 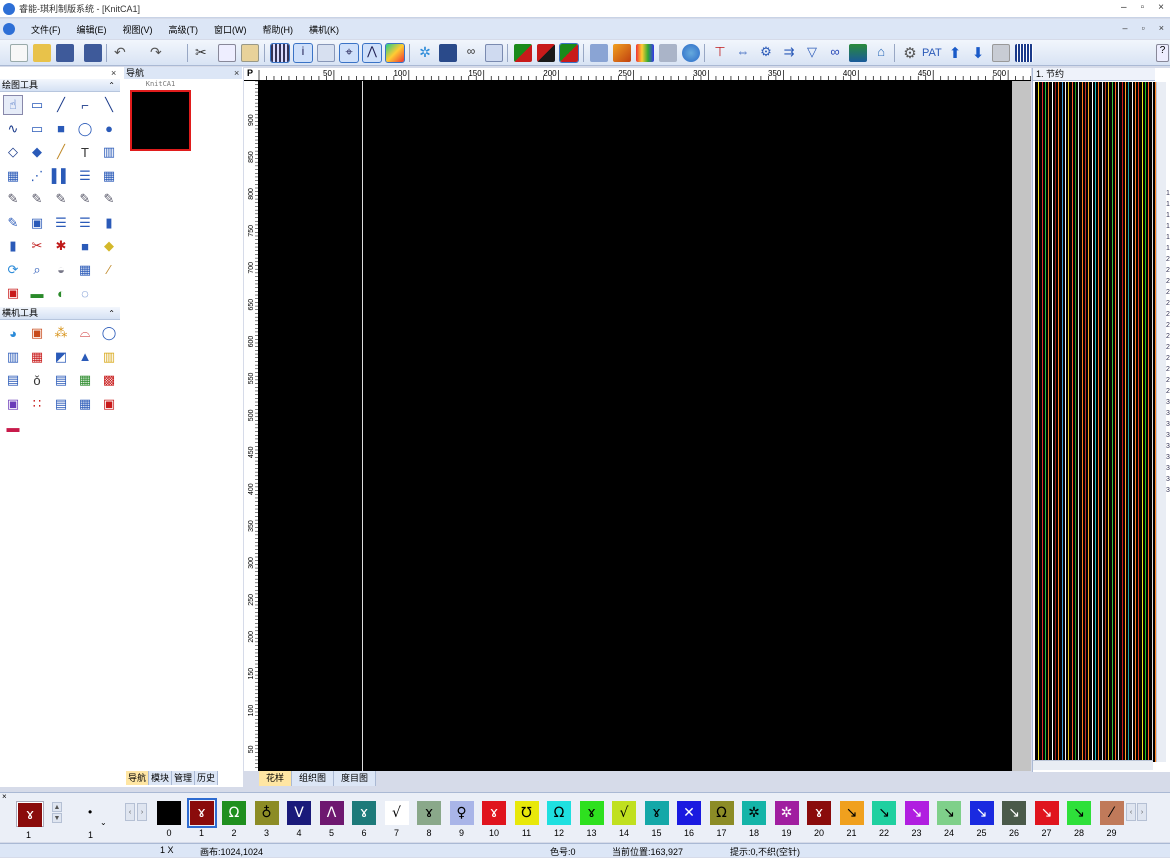 I want to click on draw-tool-4-icon: ⌐, so click(x=85, y=105).